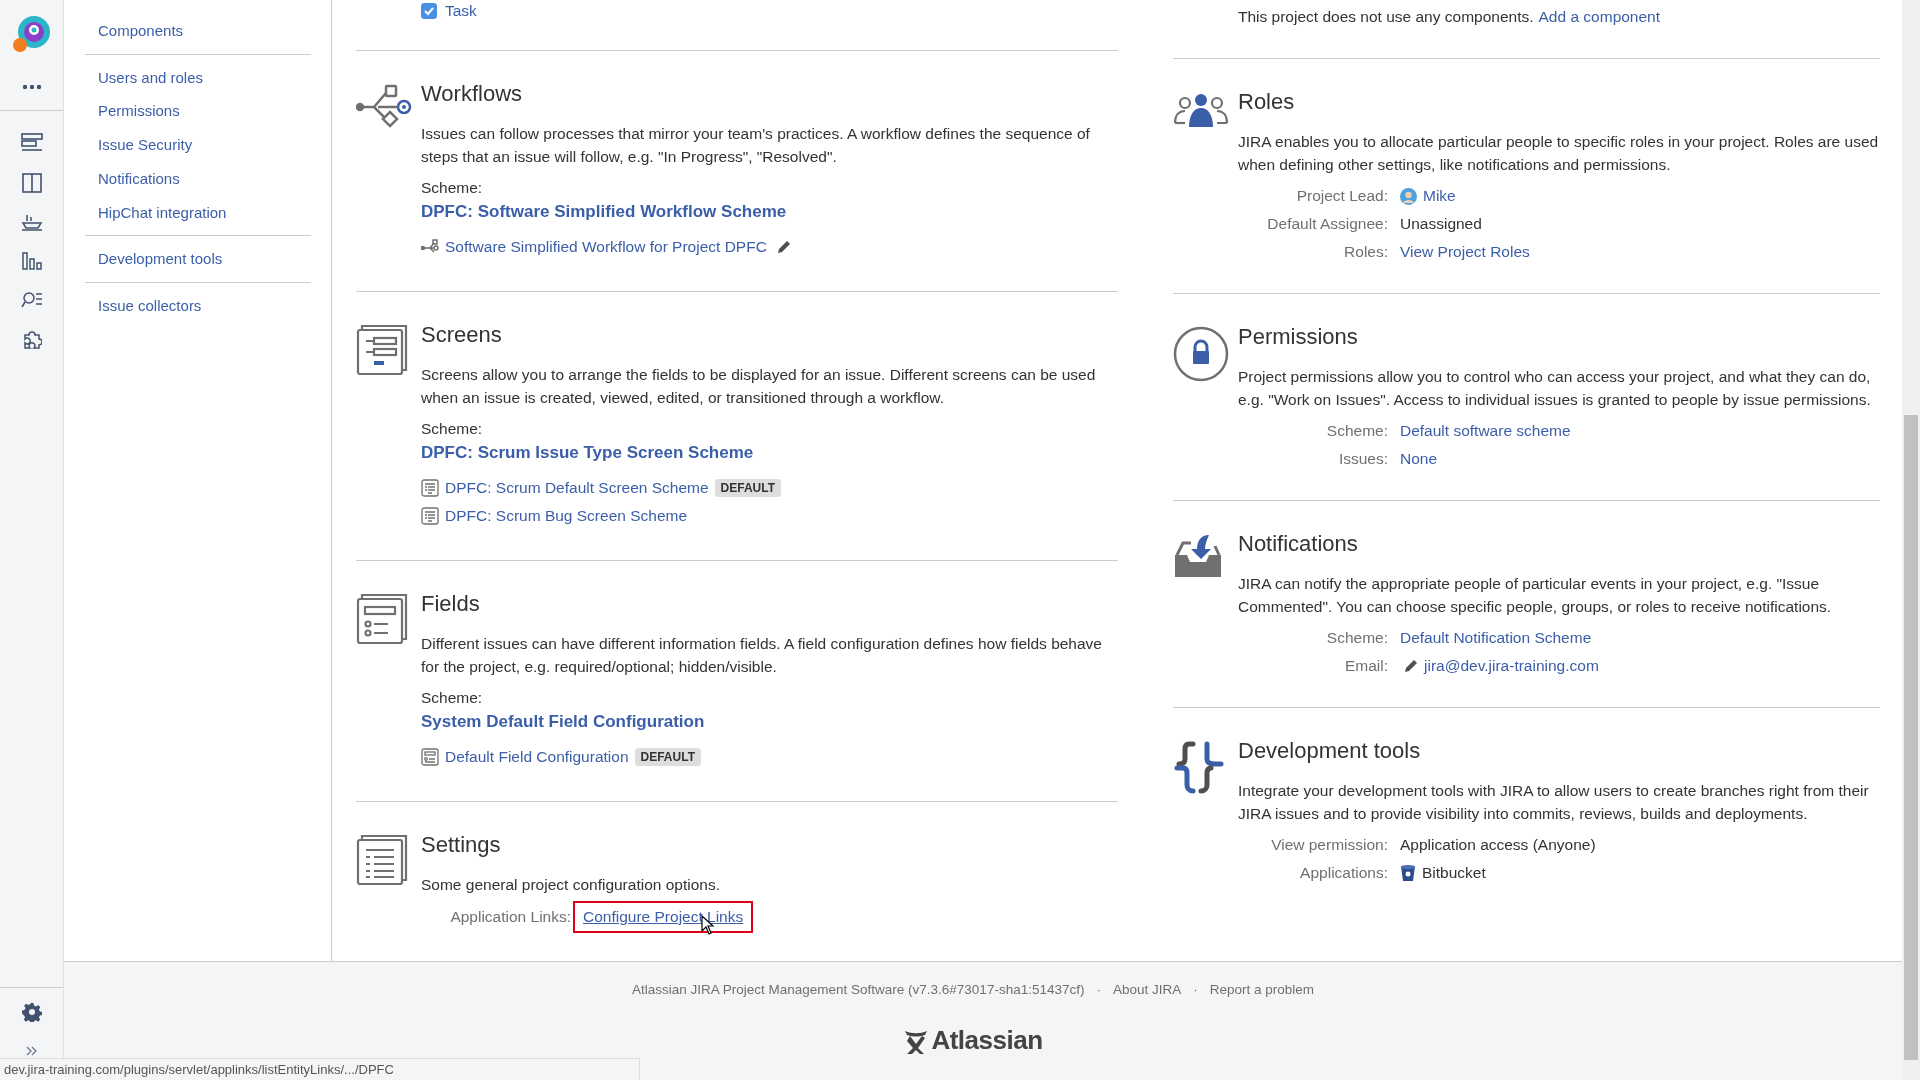  I want to click on checkbox, so click(429, 11).